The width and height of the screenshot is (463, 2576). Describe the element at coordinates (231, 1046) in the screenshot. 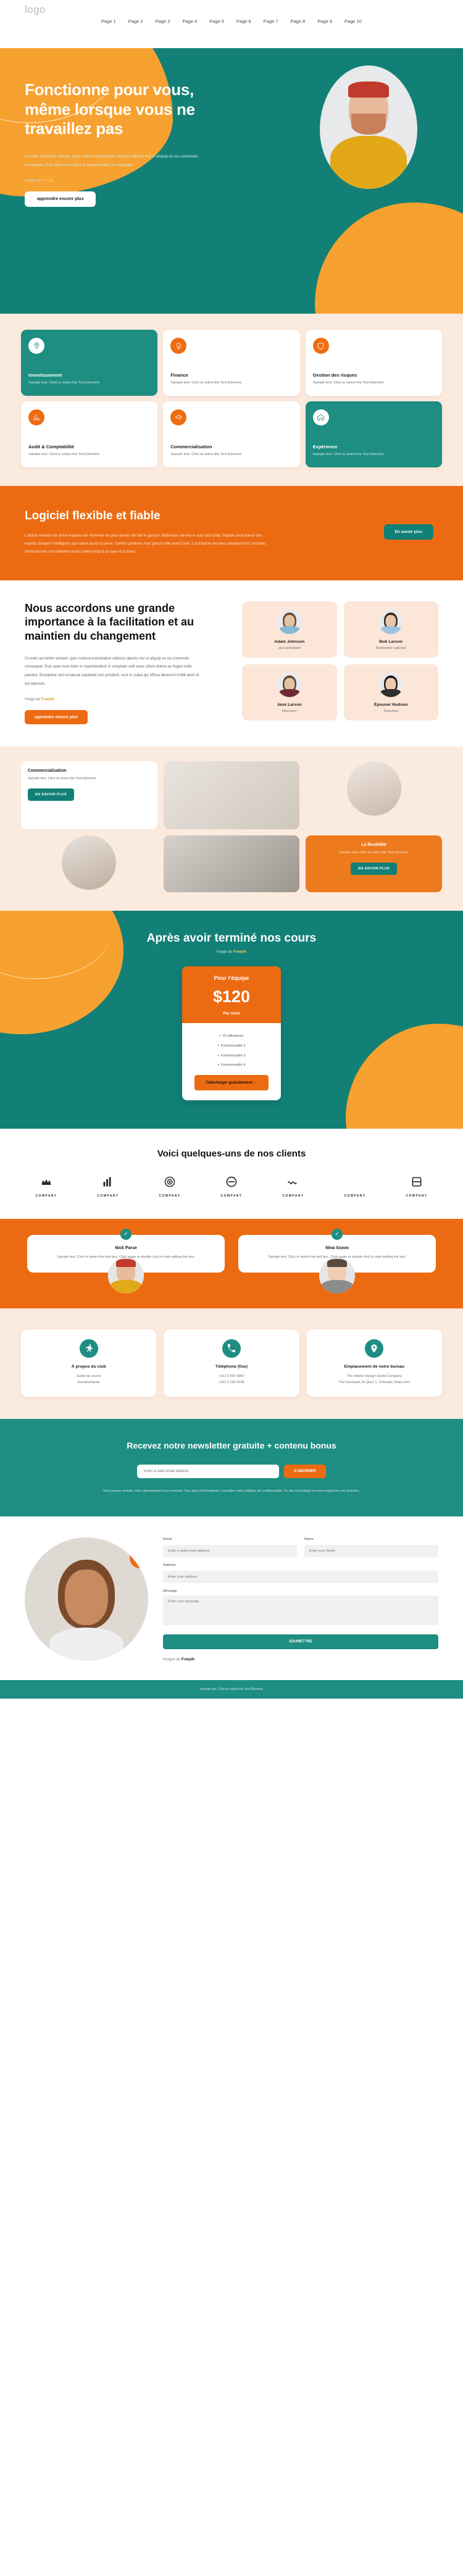

I see `plan-feature-item: Fonctionnalité 2` at that location.